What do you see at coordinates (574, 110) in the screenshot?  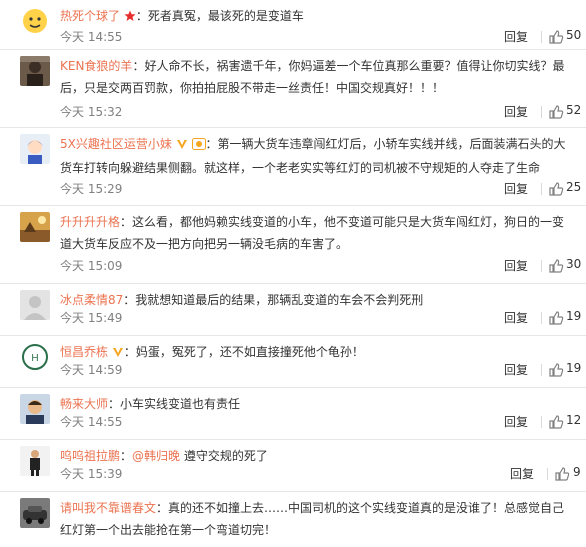 I see `like-count: 52` at bounding box center [574, 110].